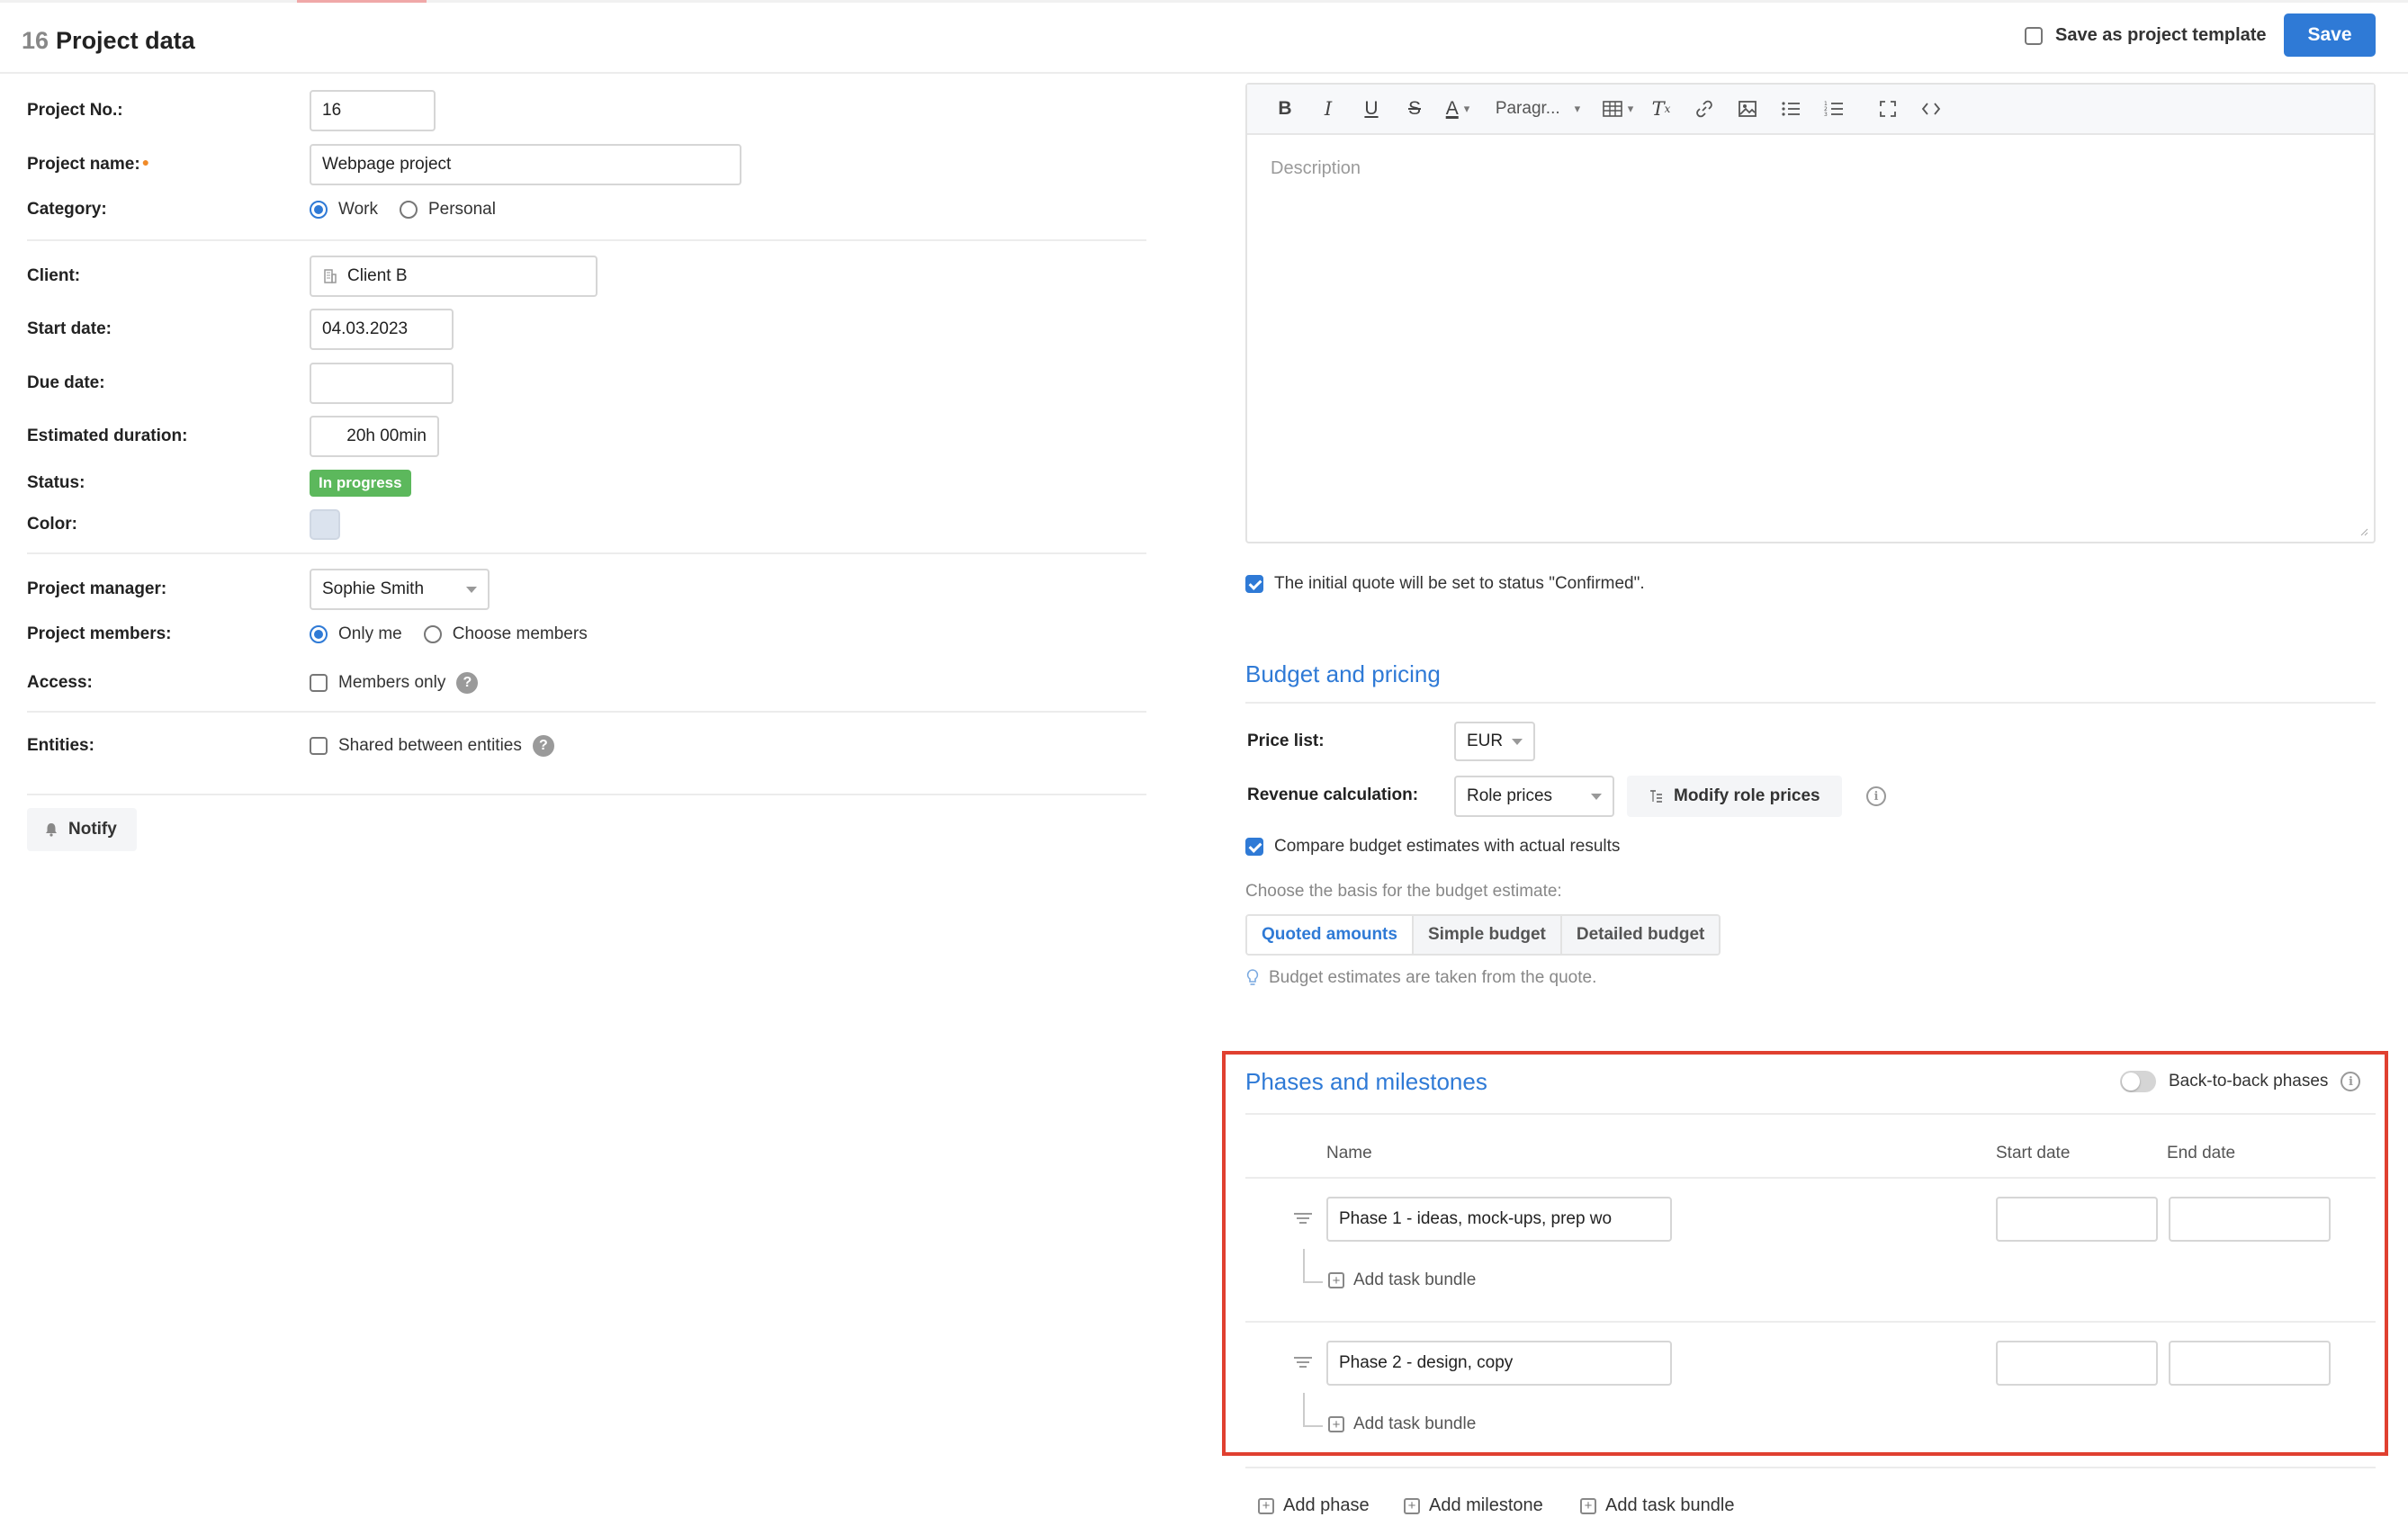  I want to click on bell-icon, so click(51, 830).